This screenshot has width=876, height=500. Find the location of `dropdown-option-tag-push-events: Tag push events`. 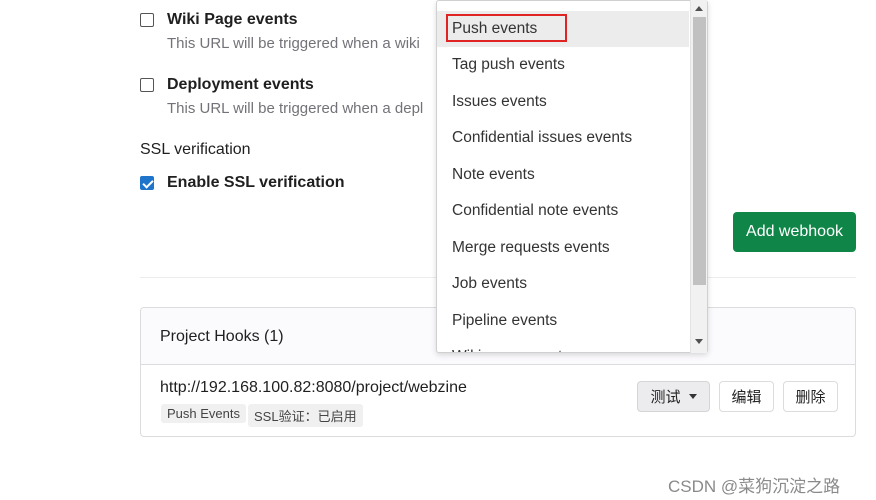

dropdown-option-tag-push-events: Tag push events is located at coordinates (563, 65).